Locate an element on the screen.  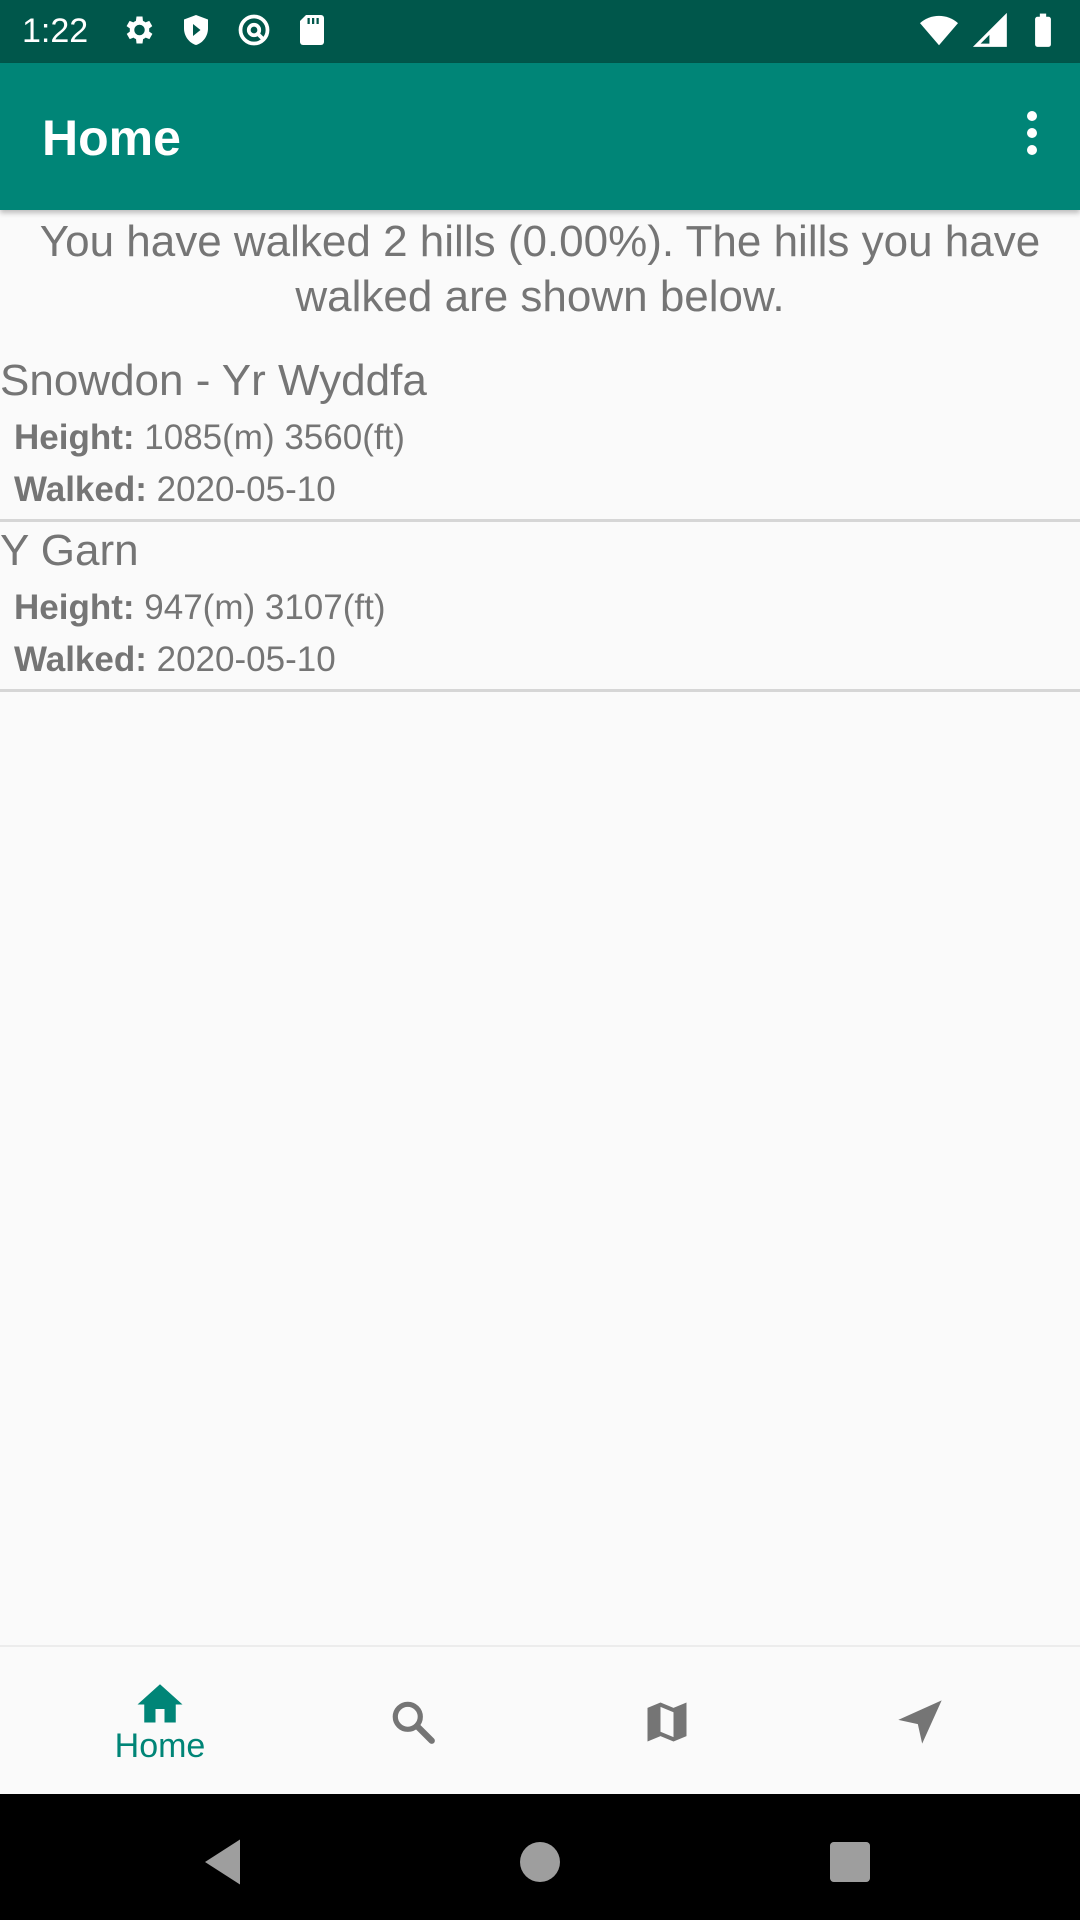
status-system-icons is located at coordinates (991, 31).